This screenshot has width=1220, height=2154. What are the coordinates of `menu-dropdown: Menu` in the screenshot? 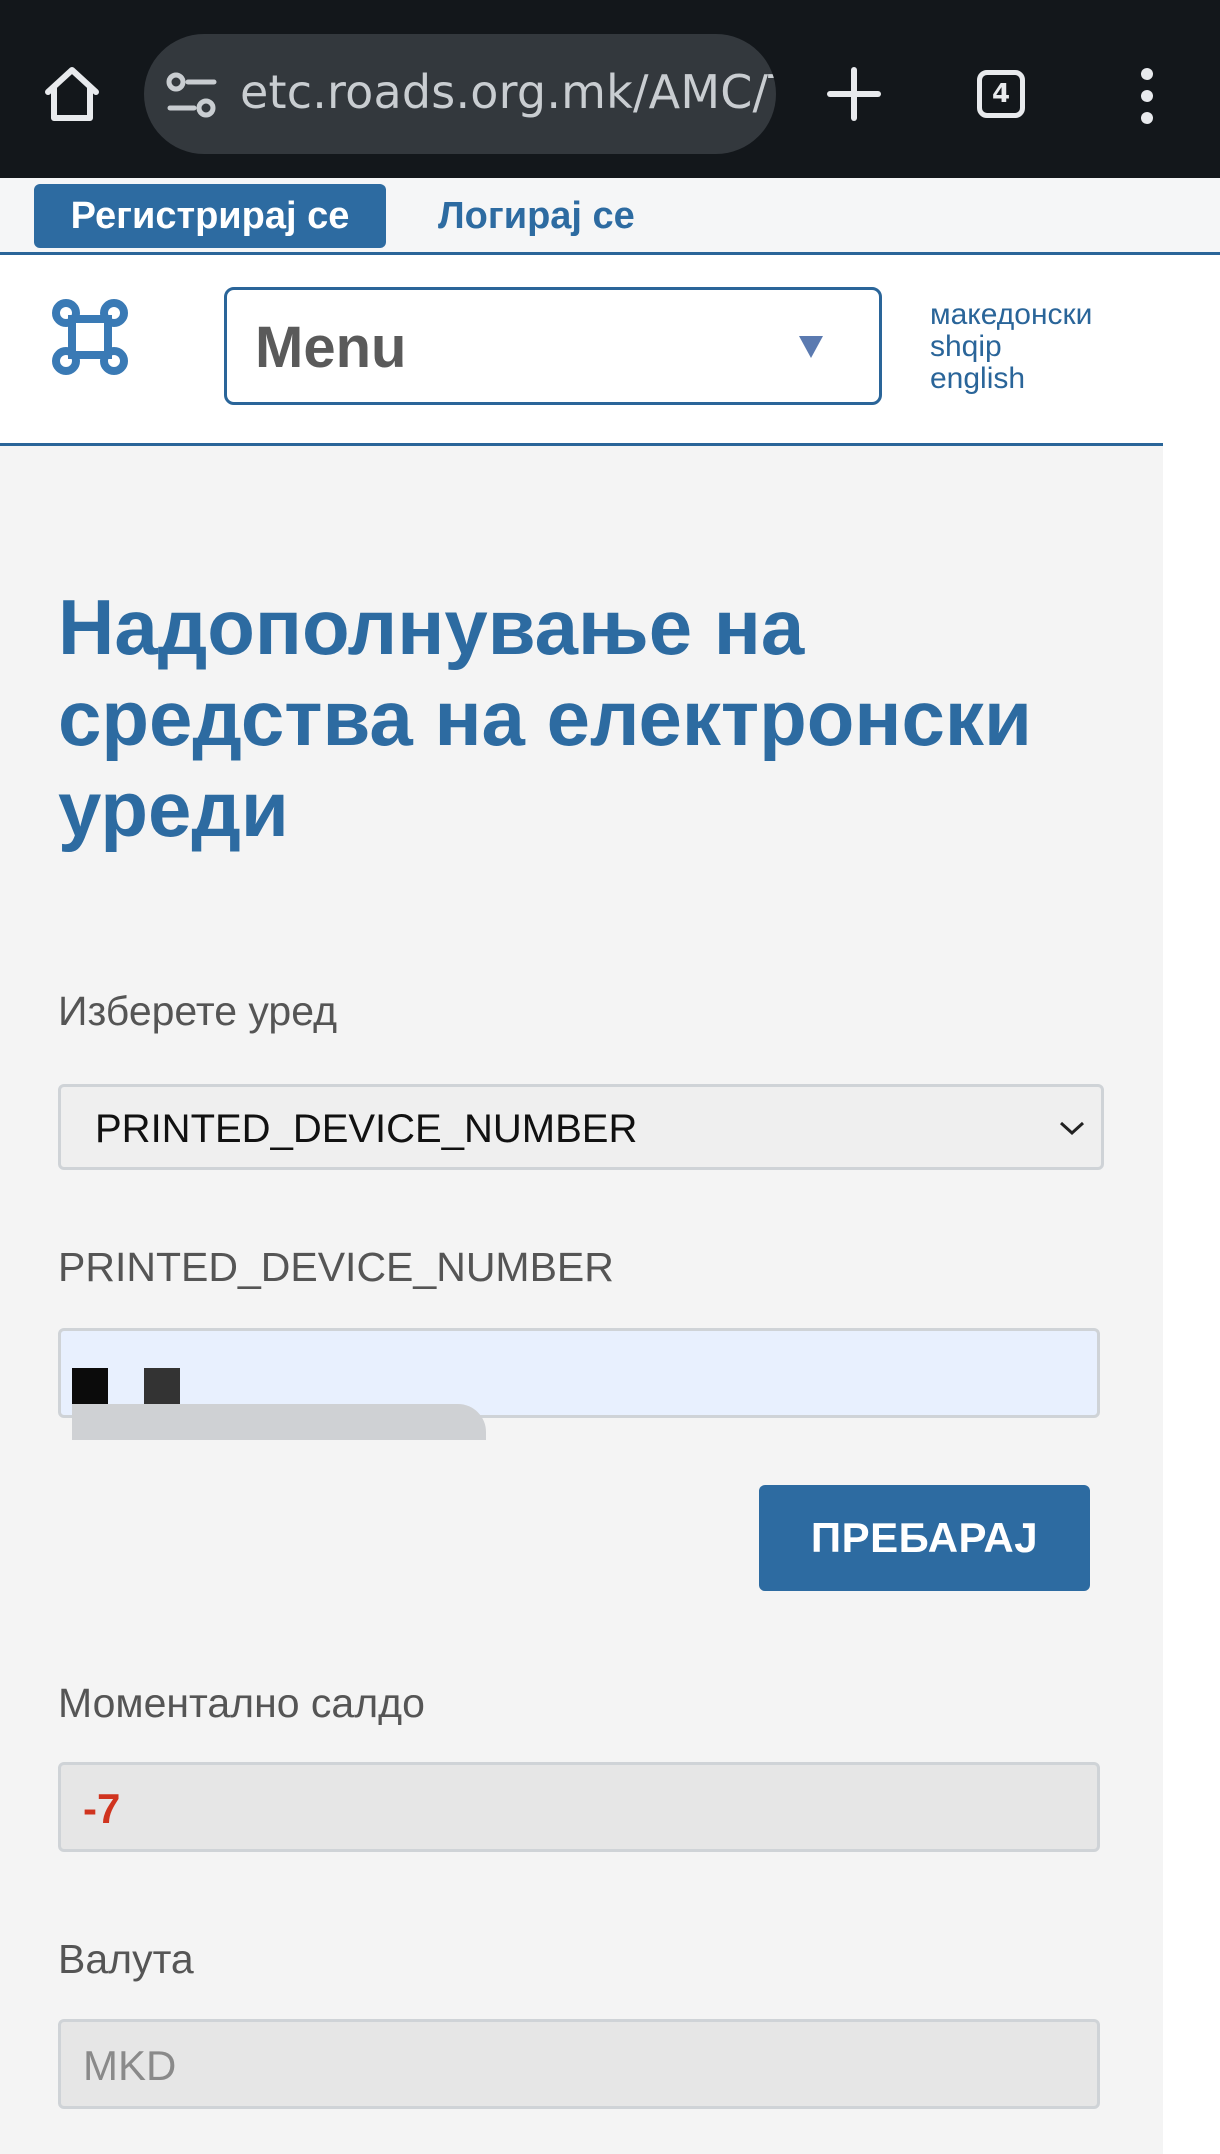 It's located at (553, 346).